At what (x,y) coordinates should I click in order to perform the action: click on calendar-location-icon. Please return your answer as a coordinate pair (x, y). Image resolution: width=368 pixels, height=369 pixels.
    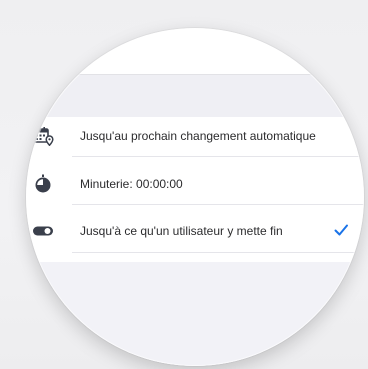
    Looking at the image, I should click on (43, 136).